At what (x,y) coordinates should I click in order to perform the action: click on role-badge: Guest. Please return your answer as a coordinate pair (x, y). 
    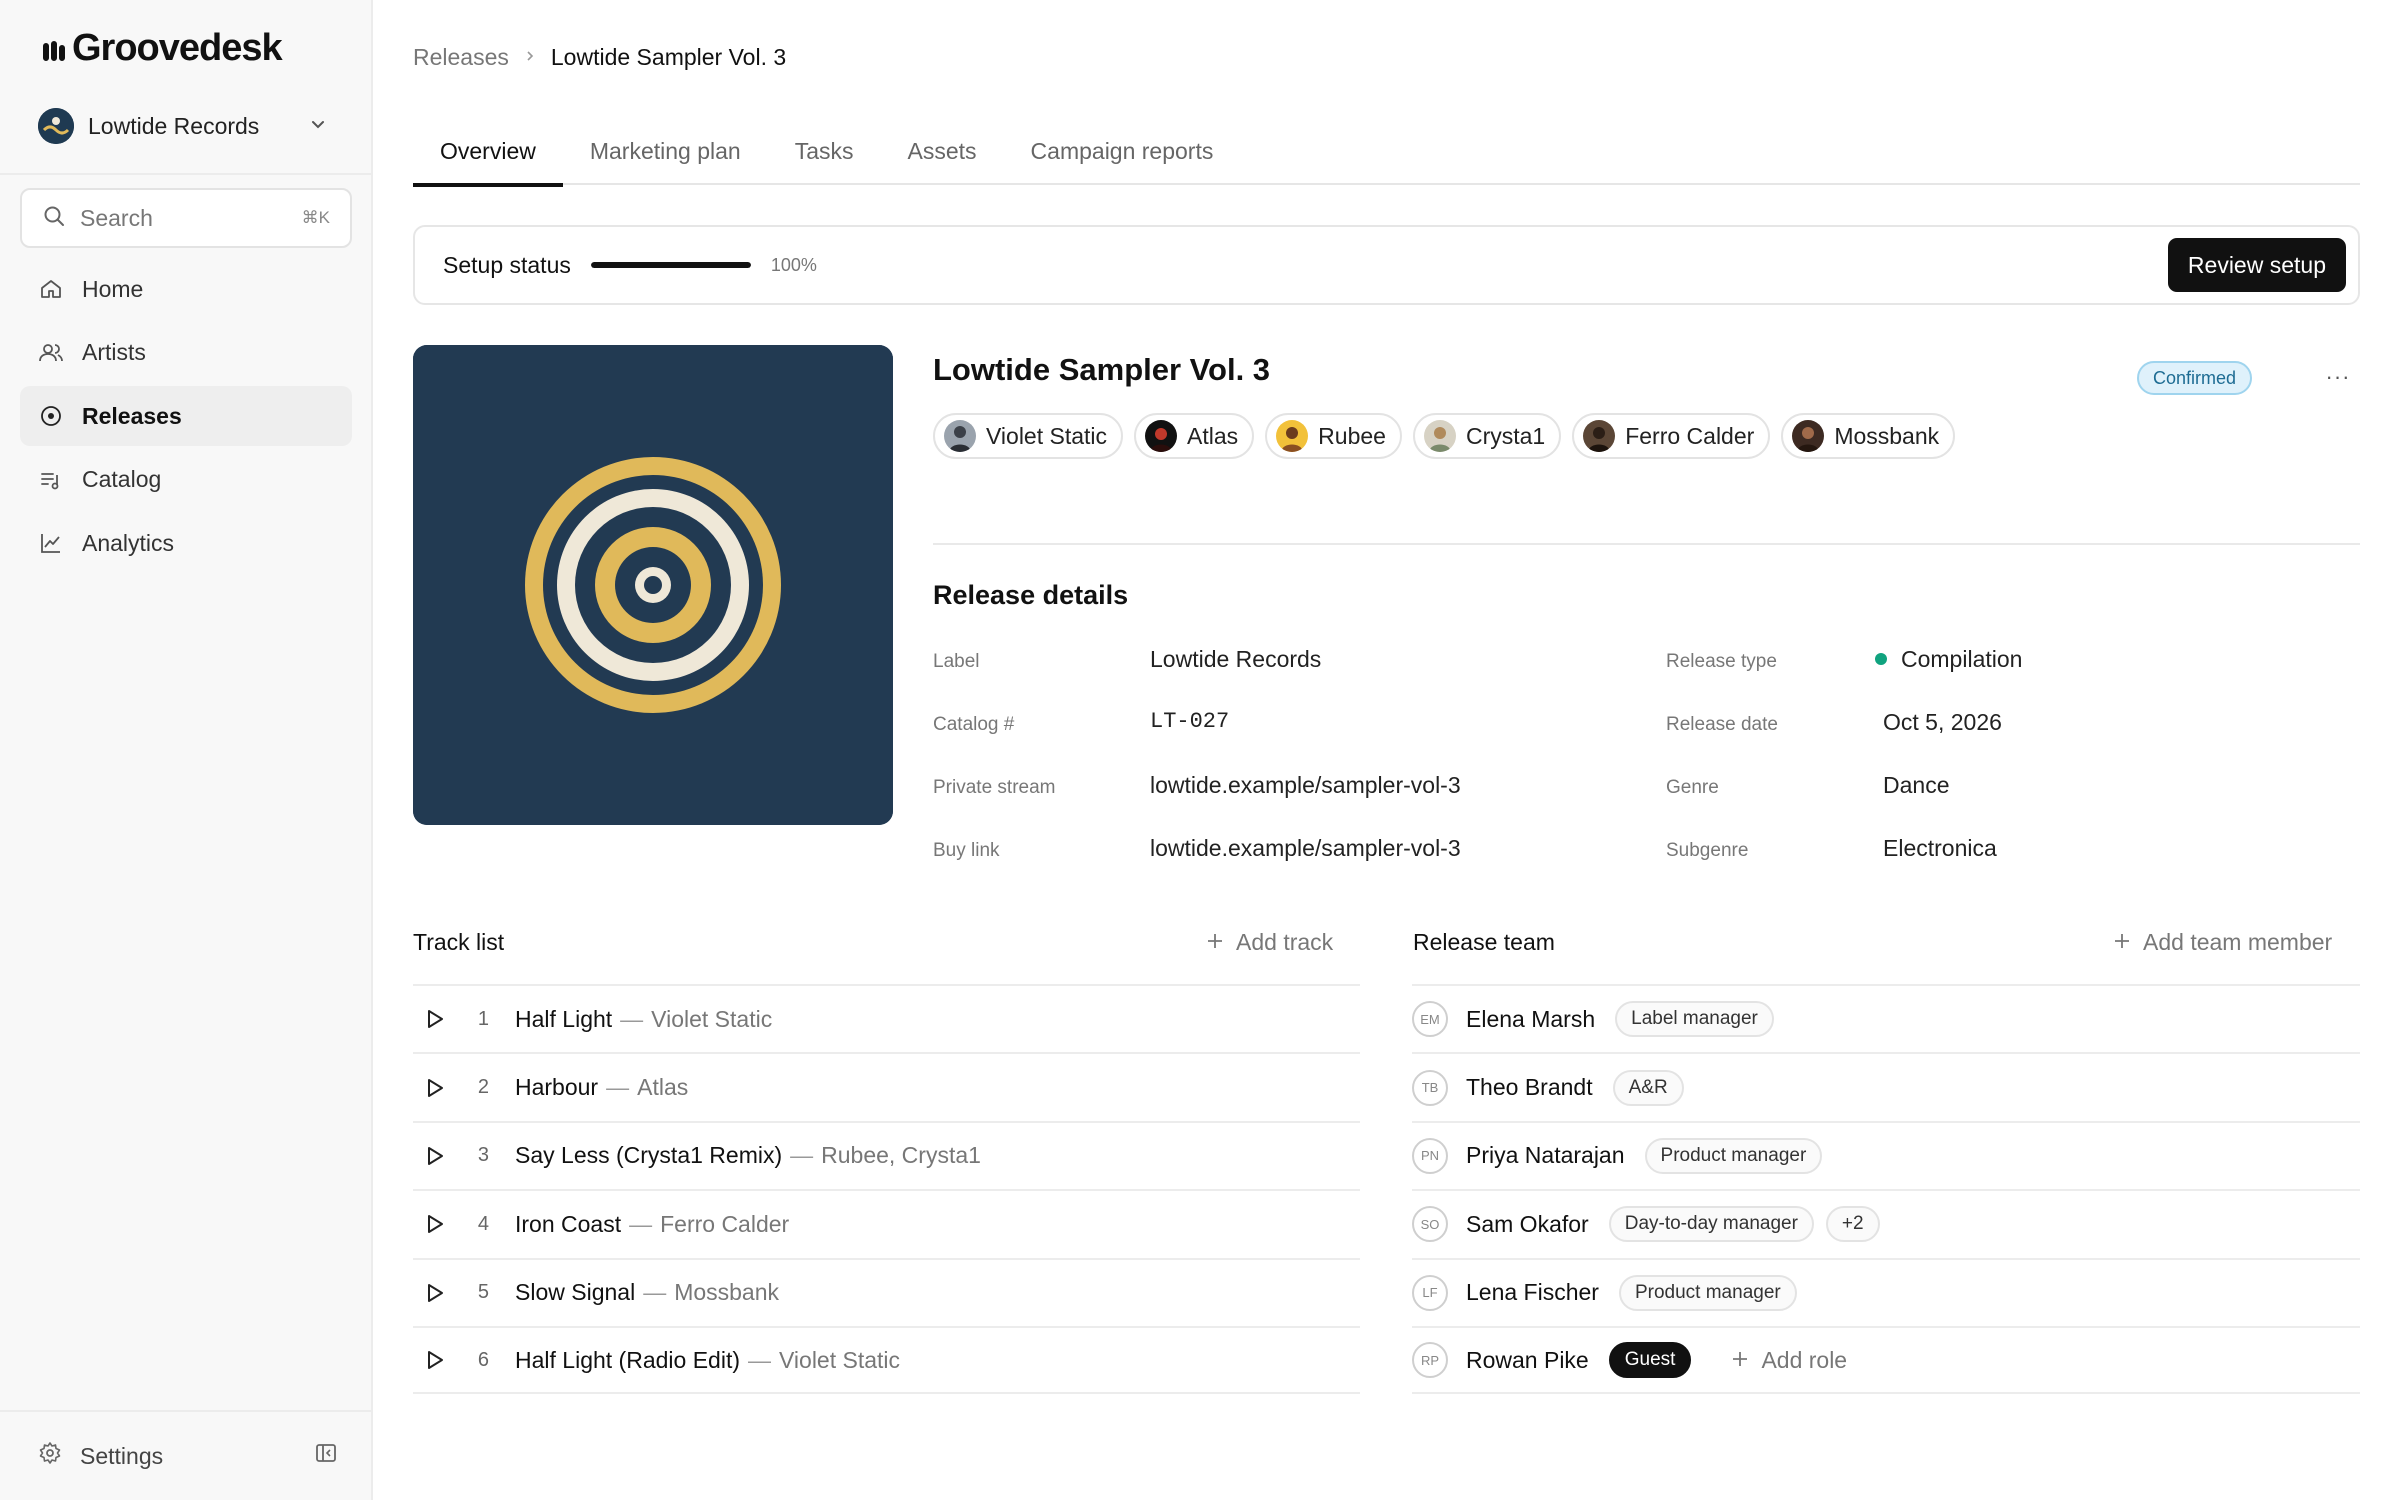
    Looking at the image, I should click on (1650, 1360).